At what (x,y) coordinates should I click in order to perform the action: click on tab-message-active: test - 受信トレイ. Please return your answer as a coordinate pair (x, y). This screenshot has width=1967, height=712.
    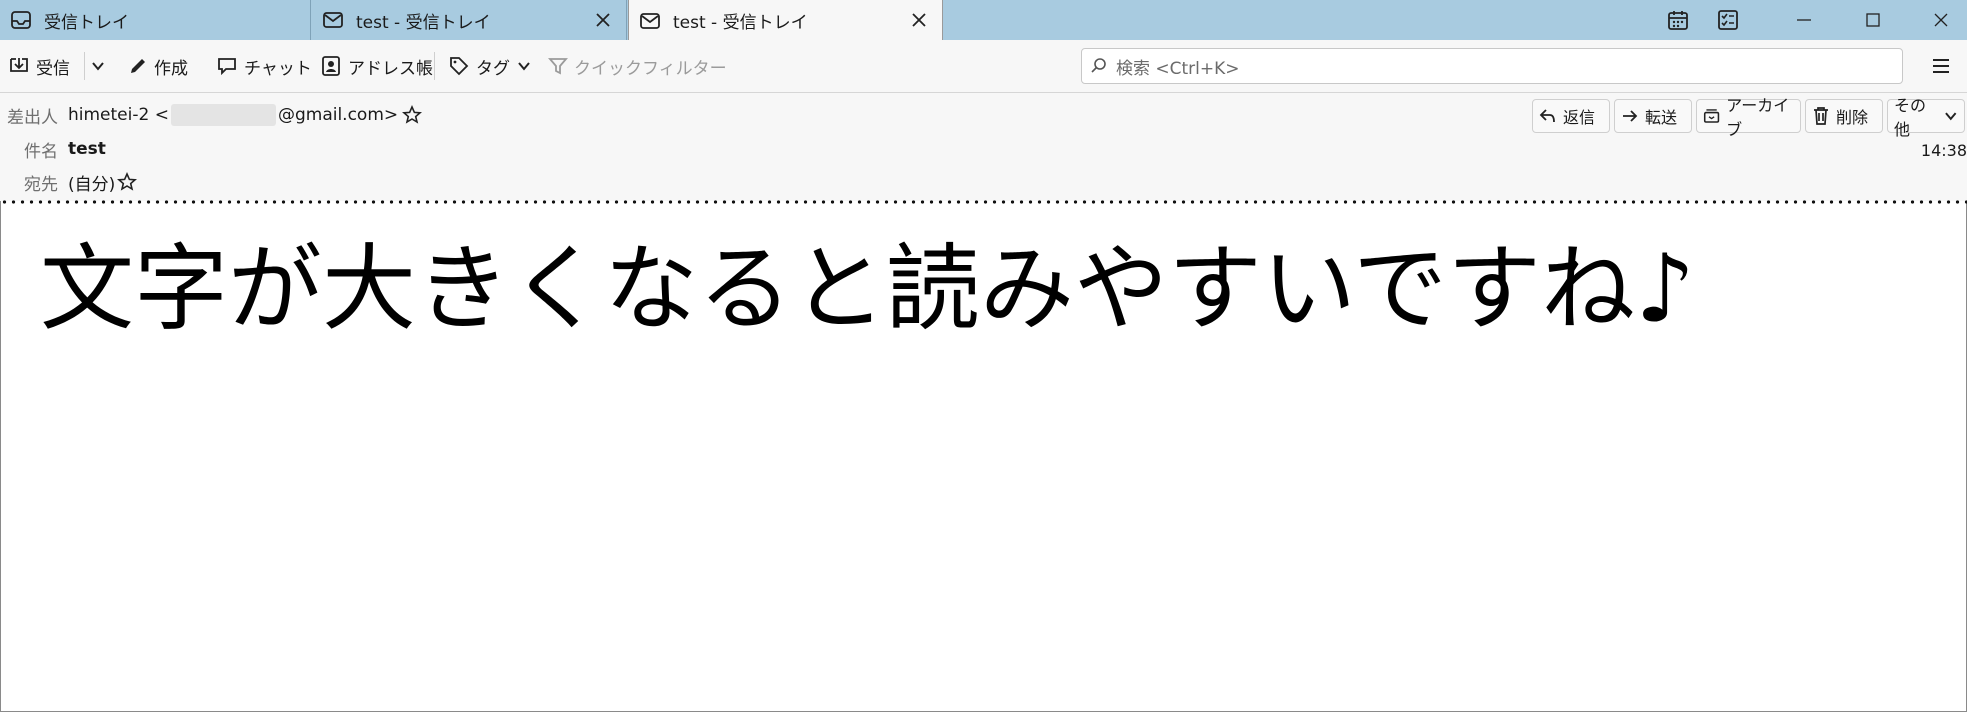
    Looking at the image, I should click on (785, 20).